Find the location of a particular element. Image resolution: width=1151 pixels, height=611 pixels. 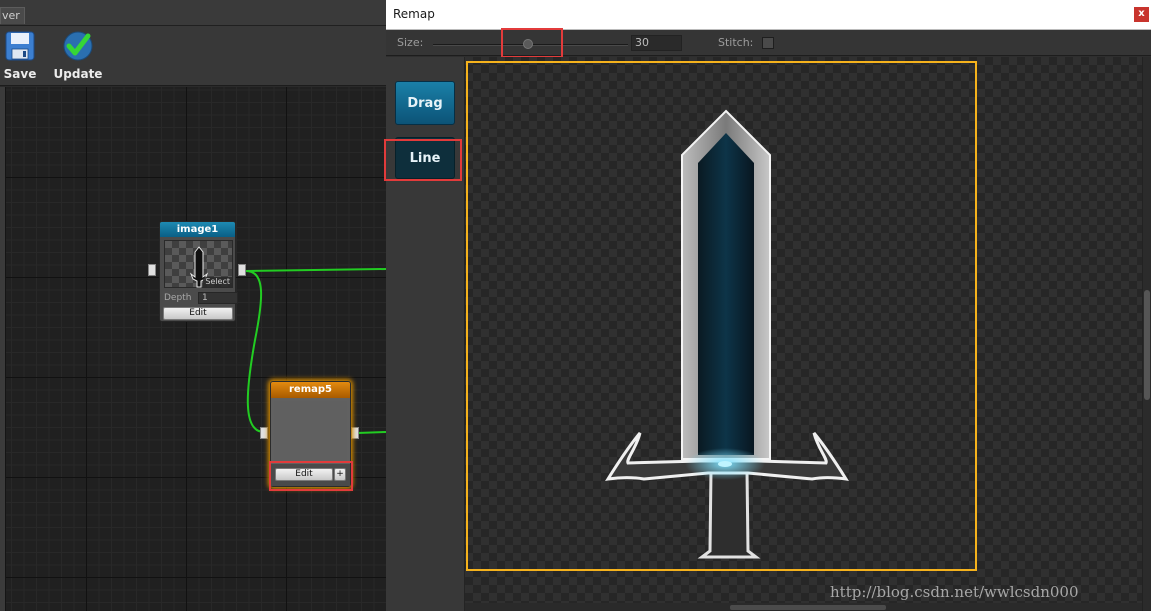

remap5-input-port is located at coordinates (264, 433).